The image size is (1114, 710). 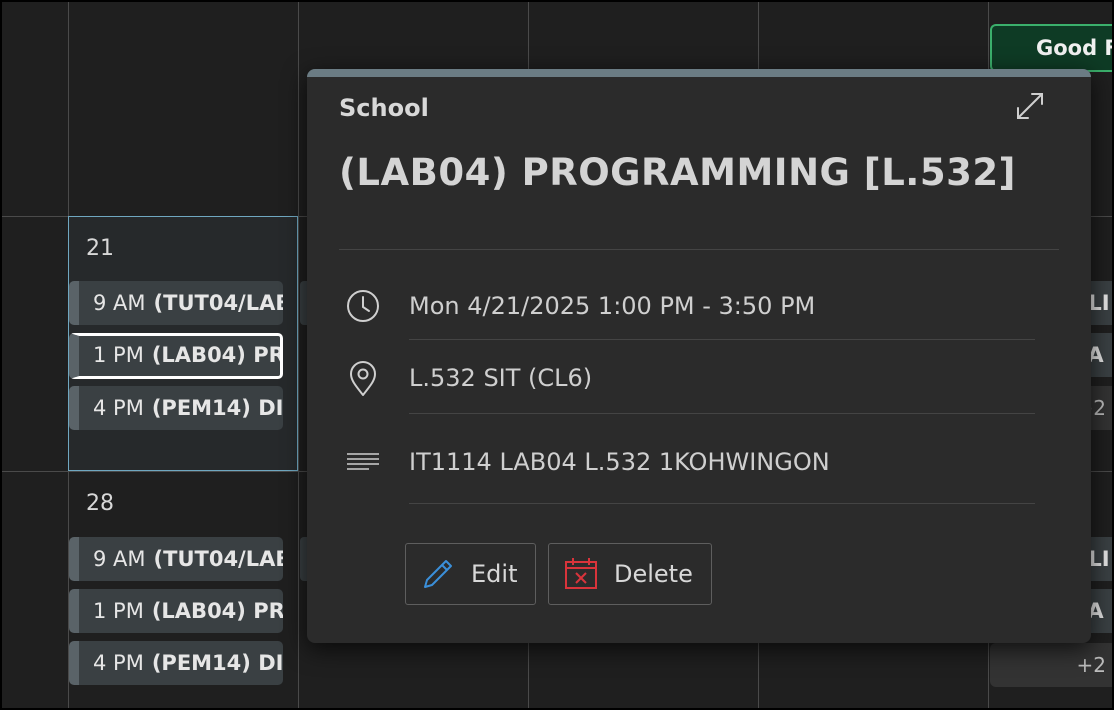 What do you see at coordinates (100, 248) in the screenshot?
I see `day-number: 21` at bounding box center [100, 248].